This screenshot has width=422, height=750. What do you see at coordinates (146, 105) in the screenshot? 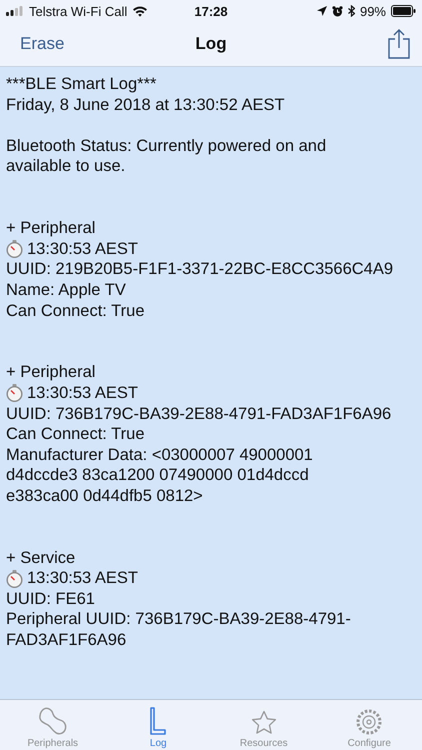
I see `log-line: Friday, 8 June 2018 at 13:30:52 AEST` at bounding box center [146, 105].